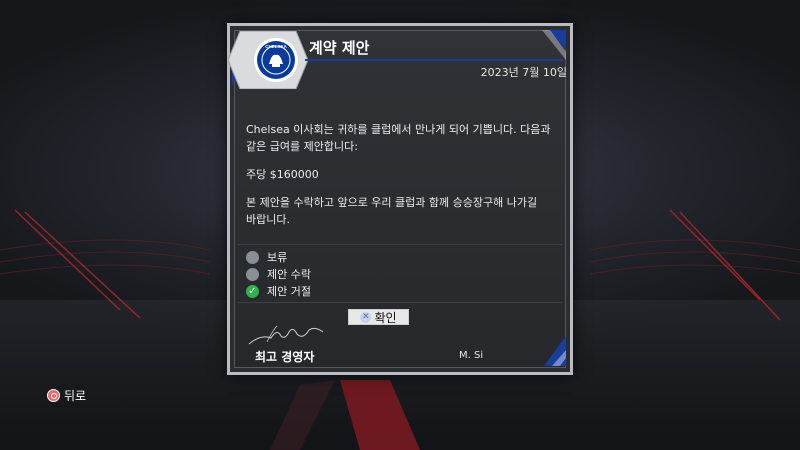 The image size is (800, 450). What do you see at coordinates (398, 129) in the screenshot?
I see `paragraph-1-line-1: Chelsea 이사회는 귀하를 클럽에서 만나게 되어 기쁩니다. 다음과` at bounding box center [398, 129].